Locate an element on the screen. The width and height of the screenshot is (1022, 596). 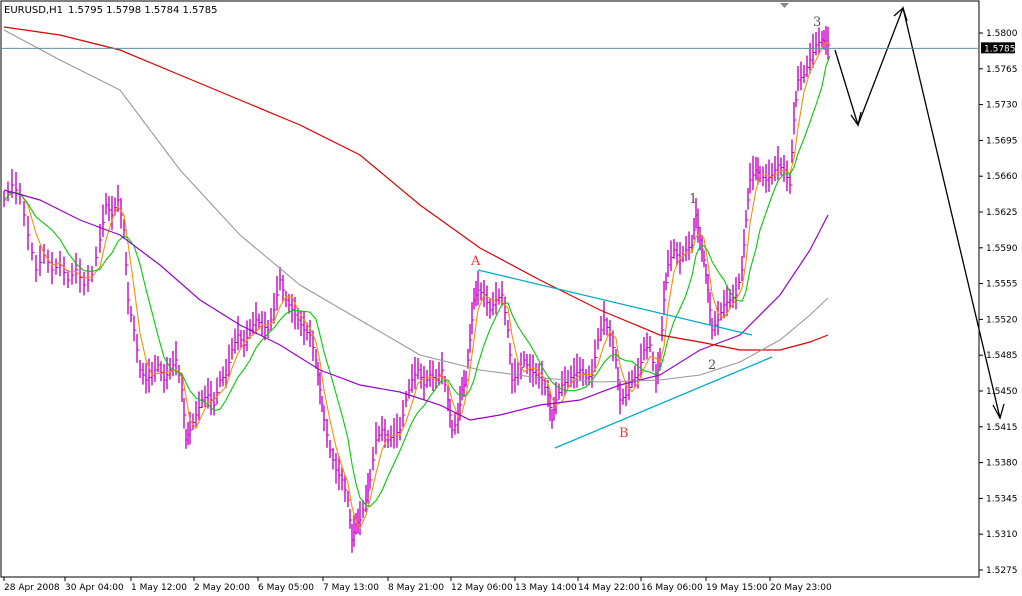
x-tick-label: 6 May 05:00 is located at coordinates (286, 588).